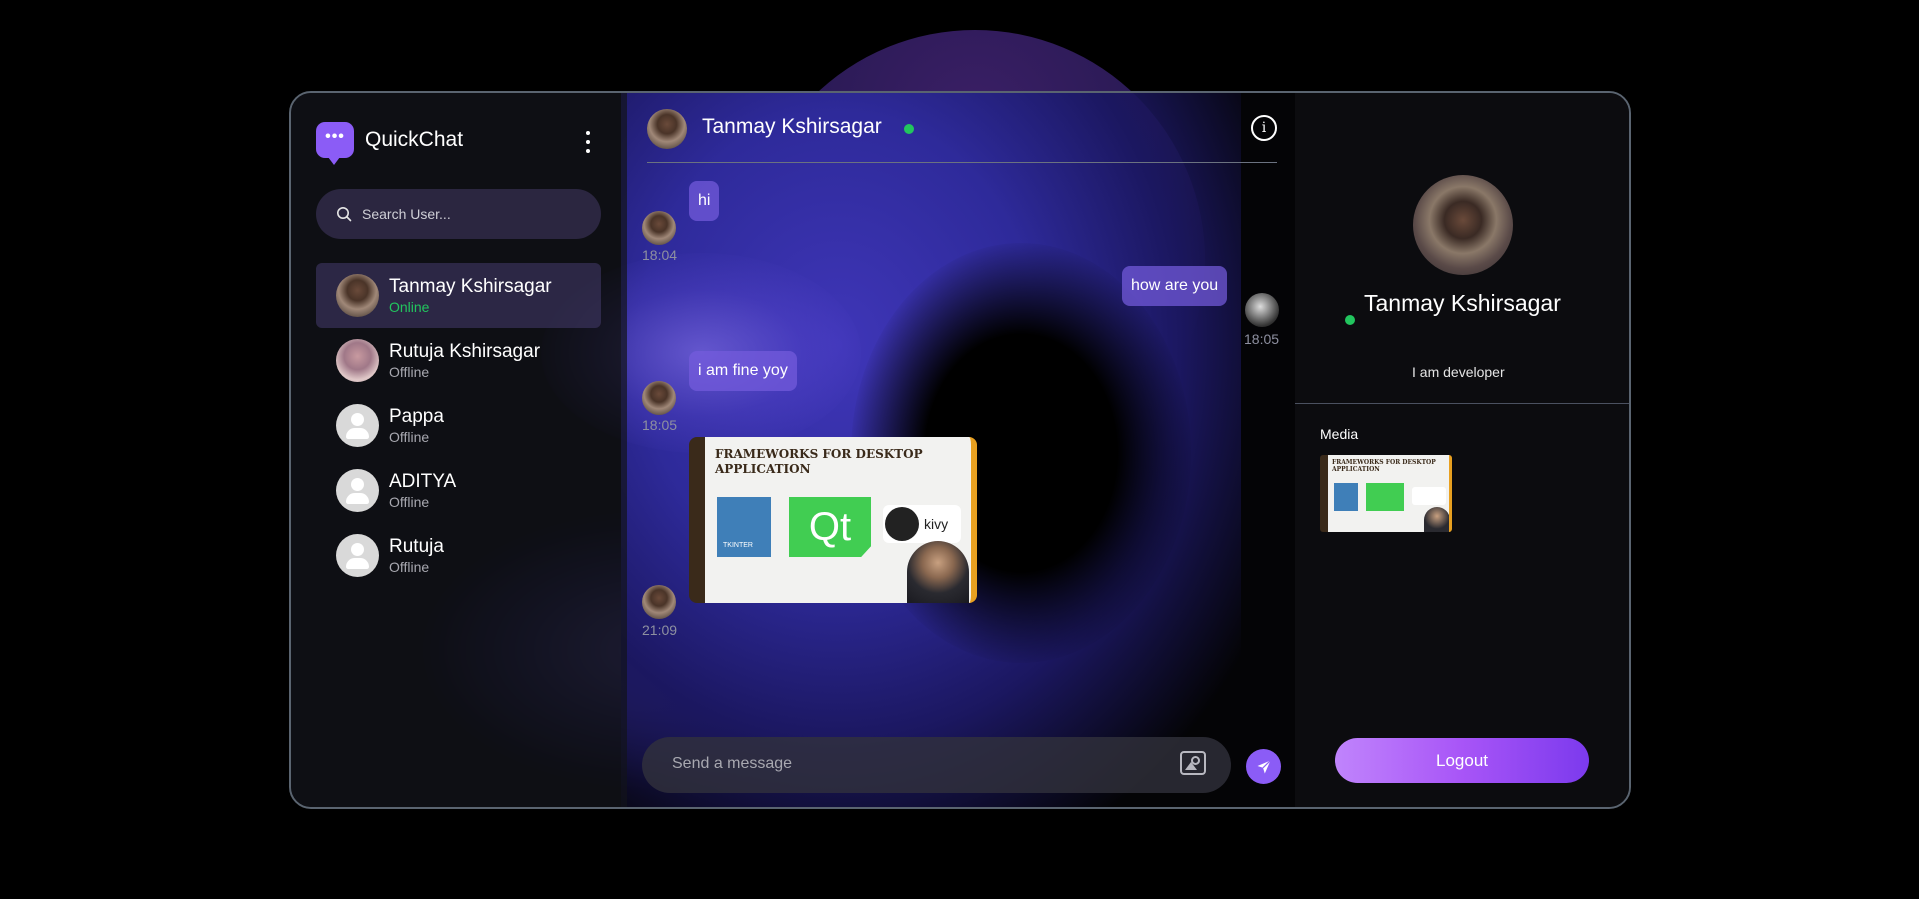 This screenshot has height=899, width=1919. I want to click on user-status: Online, so click(409, 306).